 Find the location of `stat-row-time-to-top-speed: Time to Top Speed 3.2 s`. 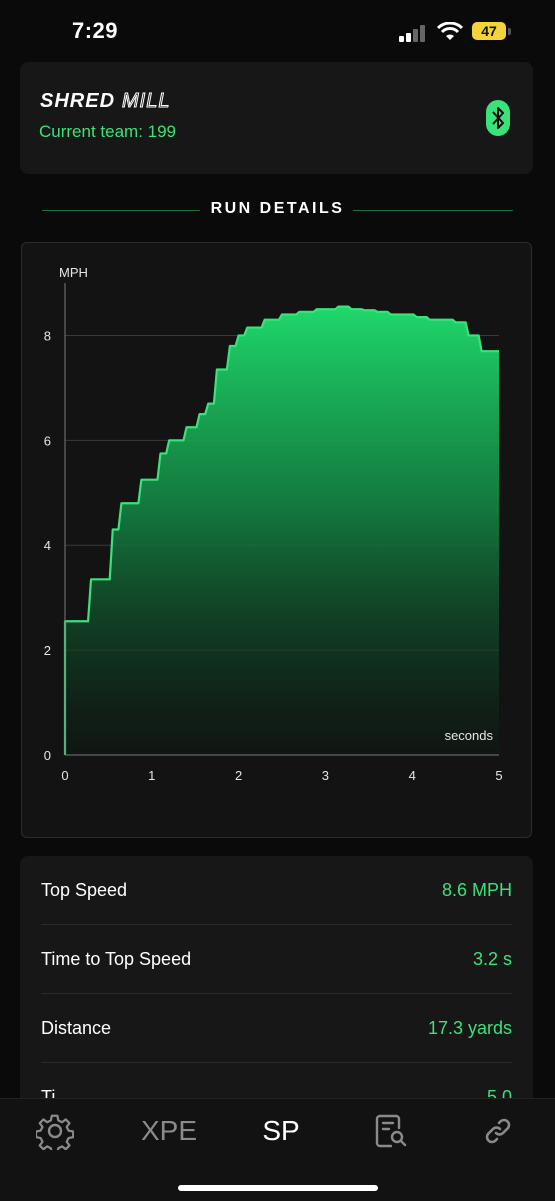

stat-row-time-to-top-speed: Time to Top Speed 3.2 s is located at coordinates (276, 959).